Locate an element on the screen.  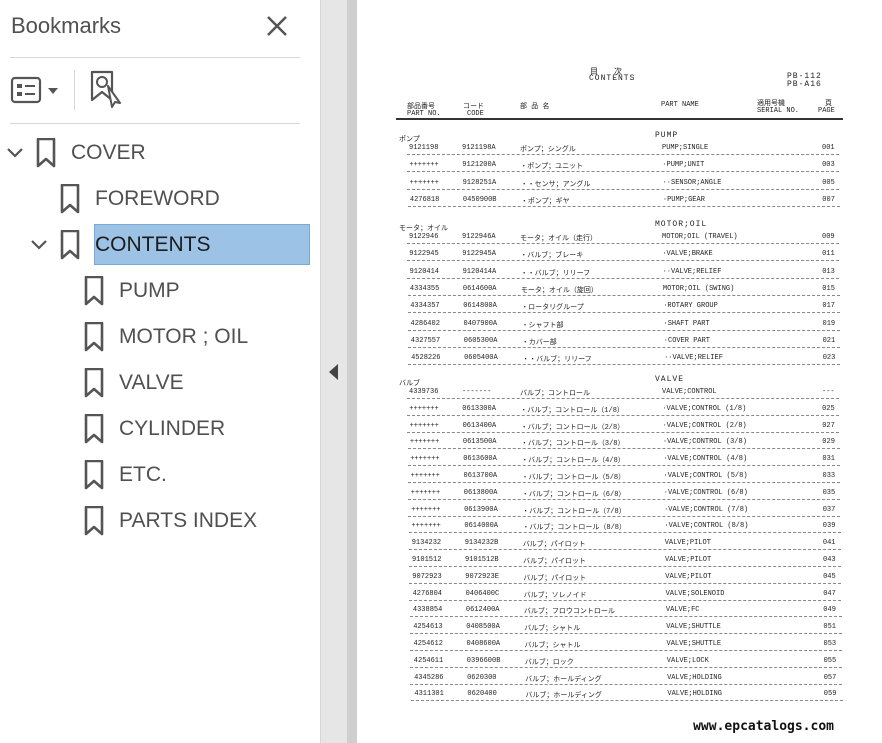
cell-name-jp: ・ポンプ；ユニット is located at coordinates (552, 167).